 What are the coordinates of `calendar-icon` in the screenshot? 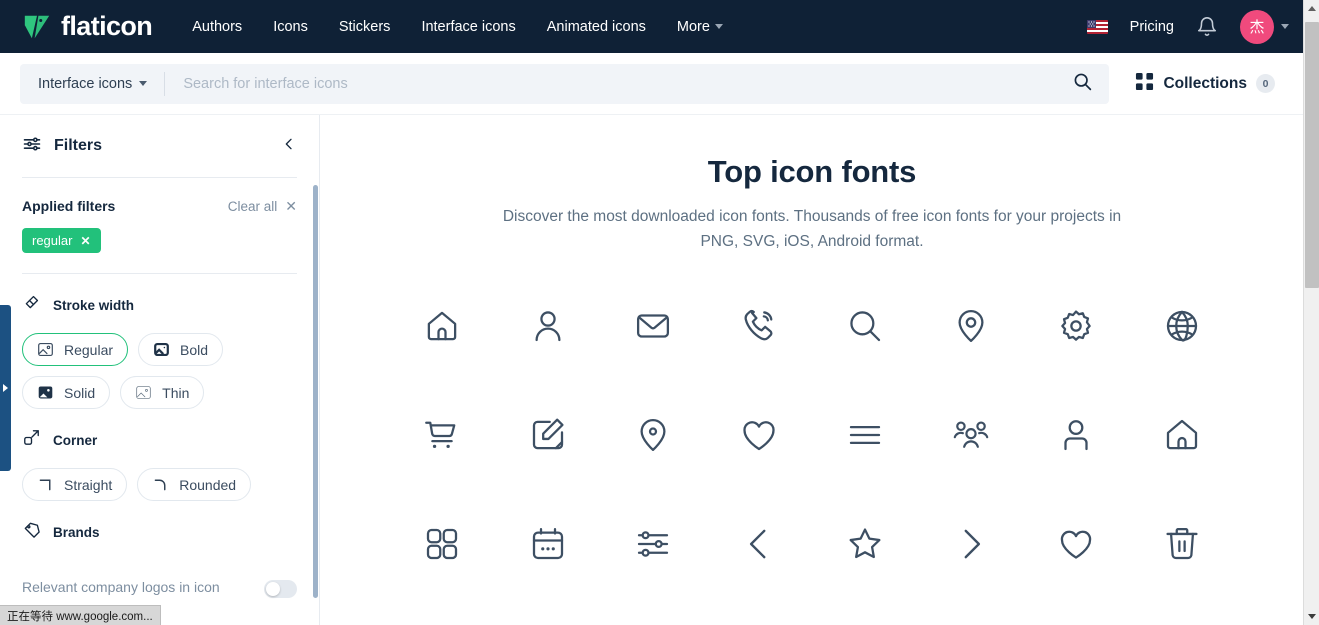 It's located at (548, 544).